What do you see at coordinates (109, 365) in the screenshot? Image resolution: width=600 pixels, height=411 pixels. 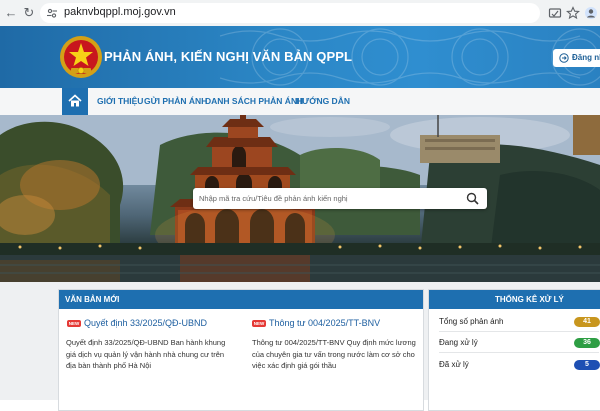 I see `description-line: địa bàn thành phố Hà Nội` at bounding box center [109, 365].